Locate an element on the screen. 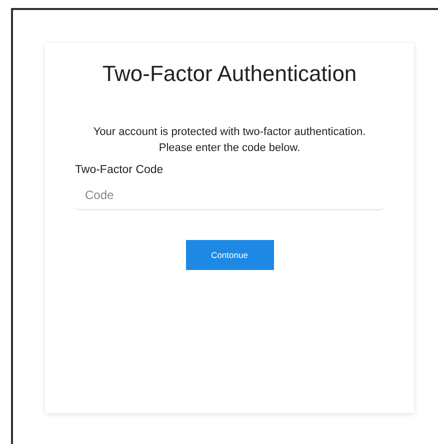  message-text: Please enter the code below. is located at coordinates (229, 148).